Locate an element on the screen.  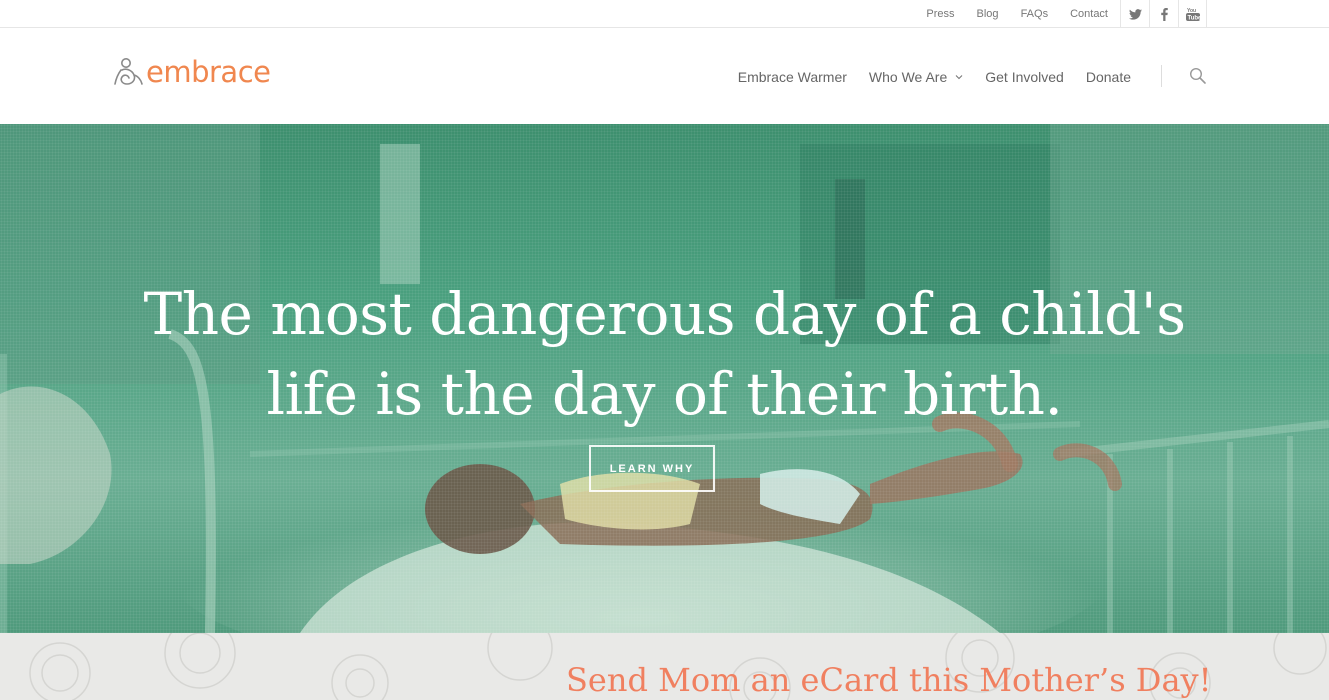
logo-wordmark: embrace is located at coordinates (208, 72).